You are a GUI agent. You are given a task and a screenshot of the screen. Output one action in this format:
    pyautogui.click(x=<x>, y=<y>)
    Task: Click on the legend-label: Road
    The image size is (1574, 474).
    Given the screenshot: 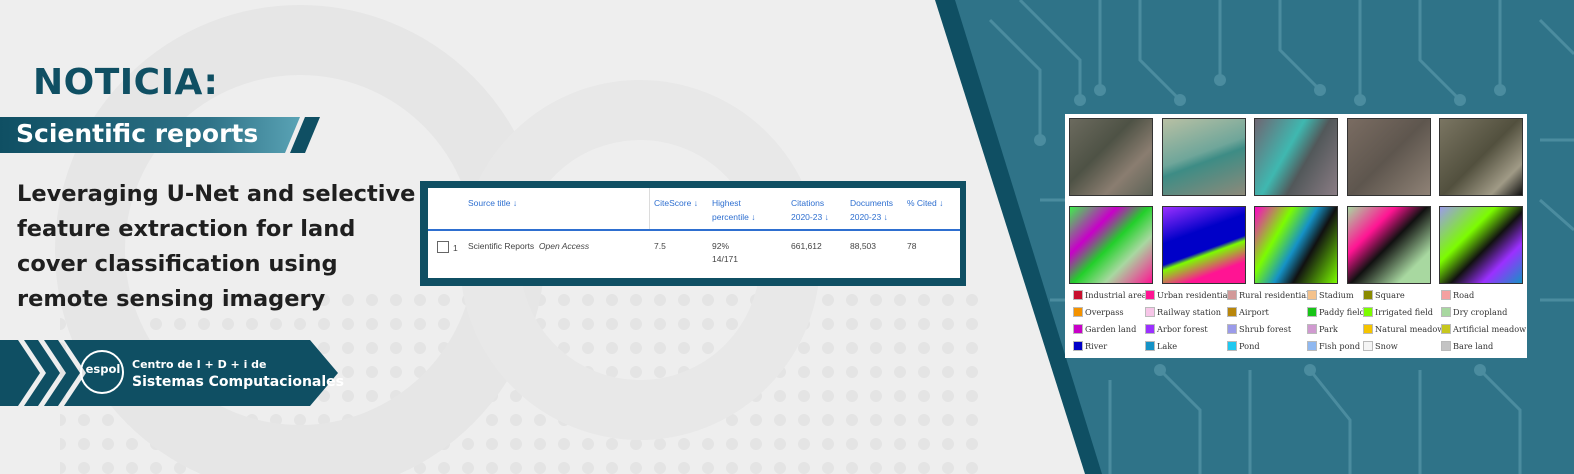 What is the action you would take?
    pyautogui.click(x=1464, y=295)
    